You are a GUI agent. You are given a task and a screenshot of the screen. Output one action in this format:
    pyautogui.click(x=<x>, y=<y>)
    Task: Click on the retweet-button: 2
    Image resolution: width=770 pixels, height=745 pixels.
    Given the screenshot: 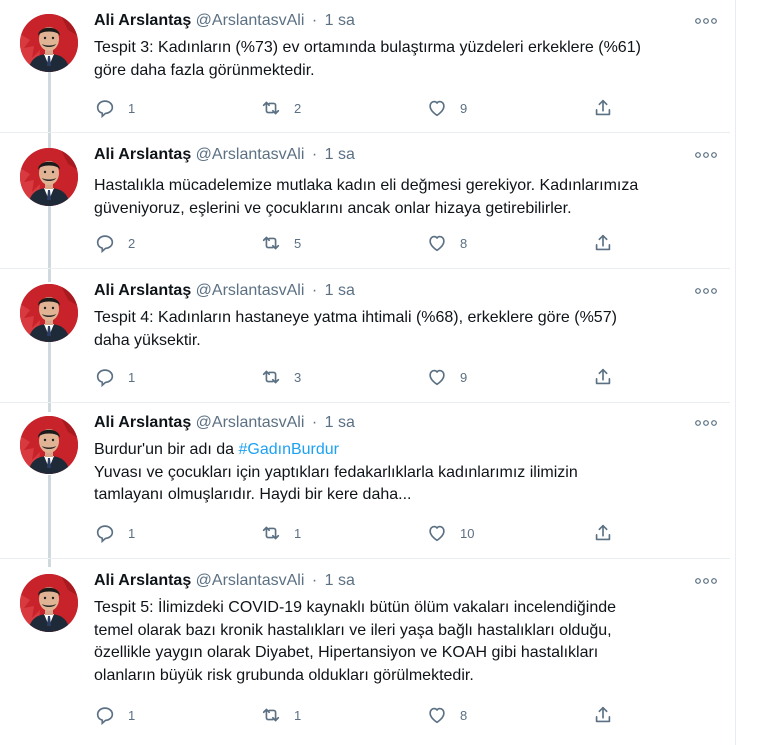 What is the action you would take?
    pyautogui.click(x=280, y=108)
    